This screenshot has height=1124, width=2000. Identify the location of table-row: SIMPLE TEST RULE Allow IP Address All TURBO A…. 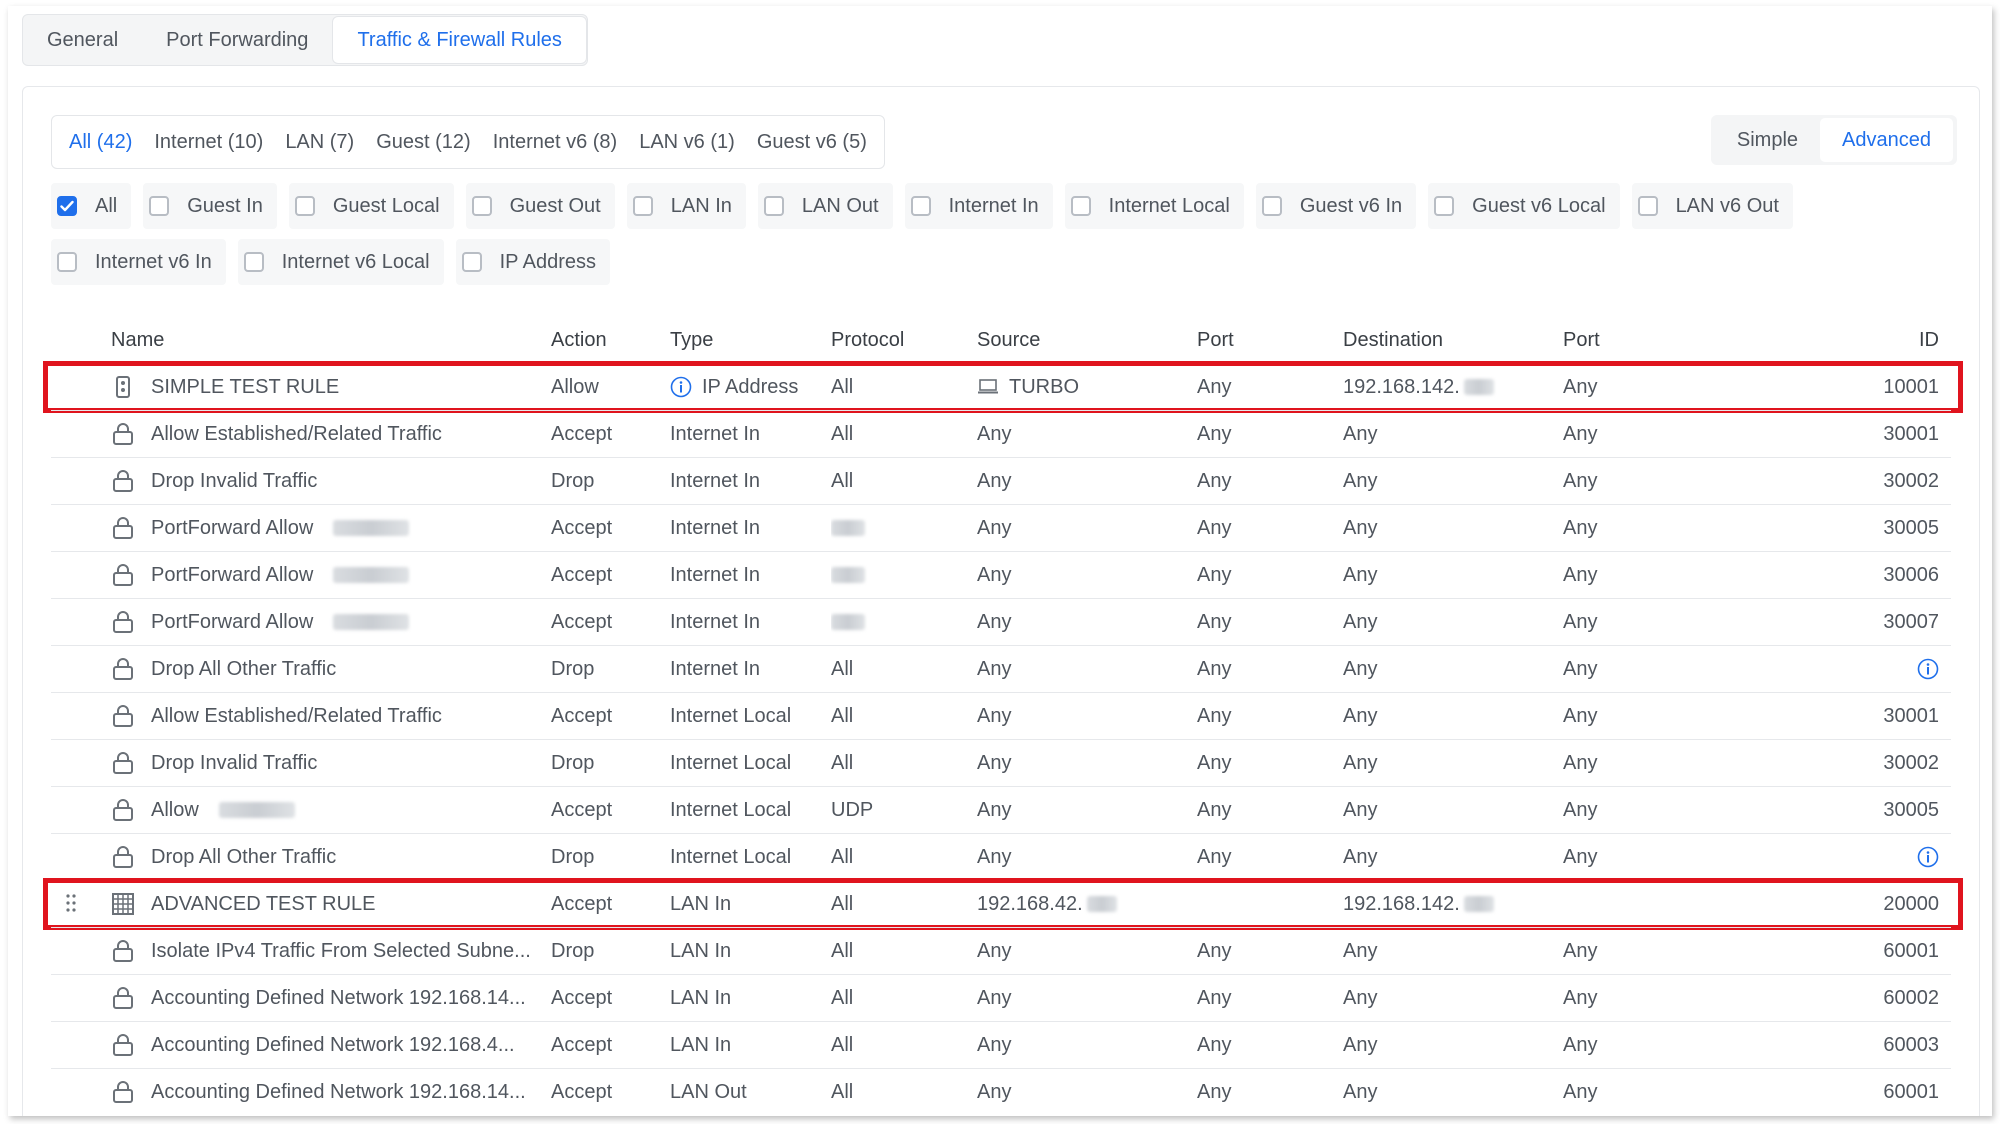
(1003, 387).